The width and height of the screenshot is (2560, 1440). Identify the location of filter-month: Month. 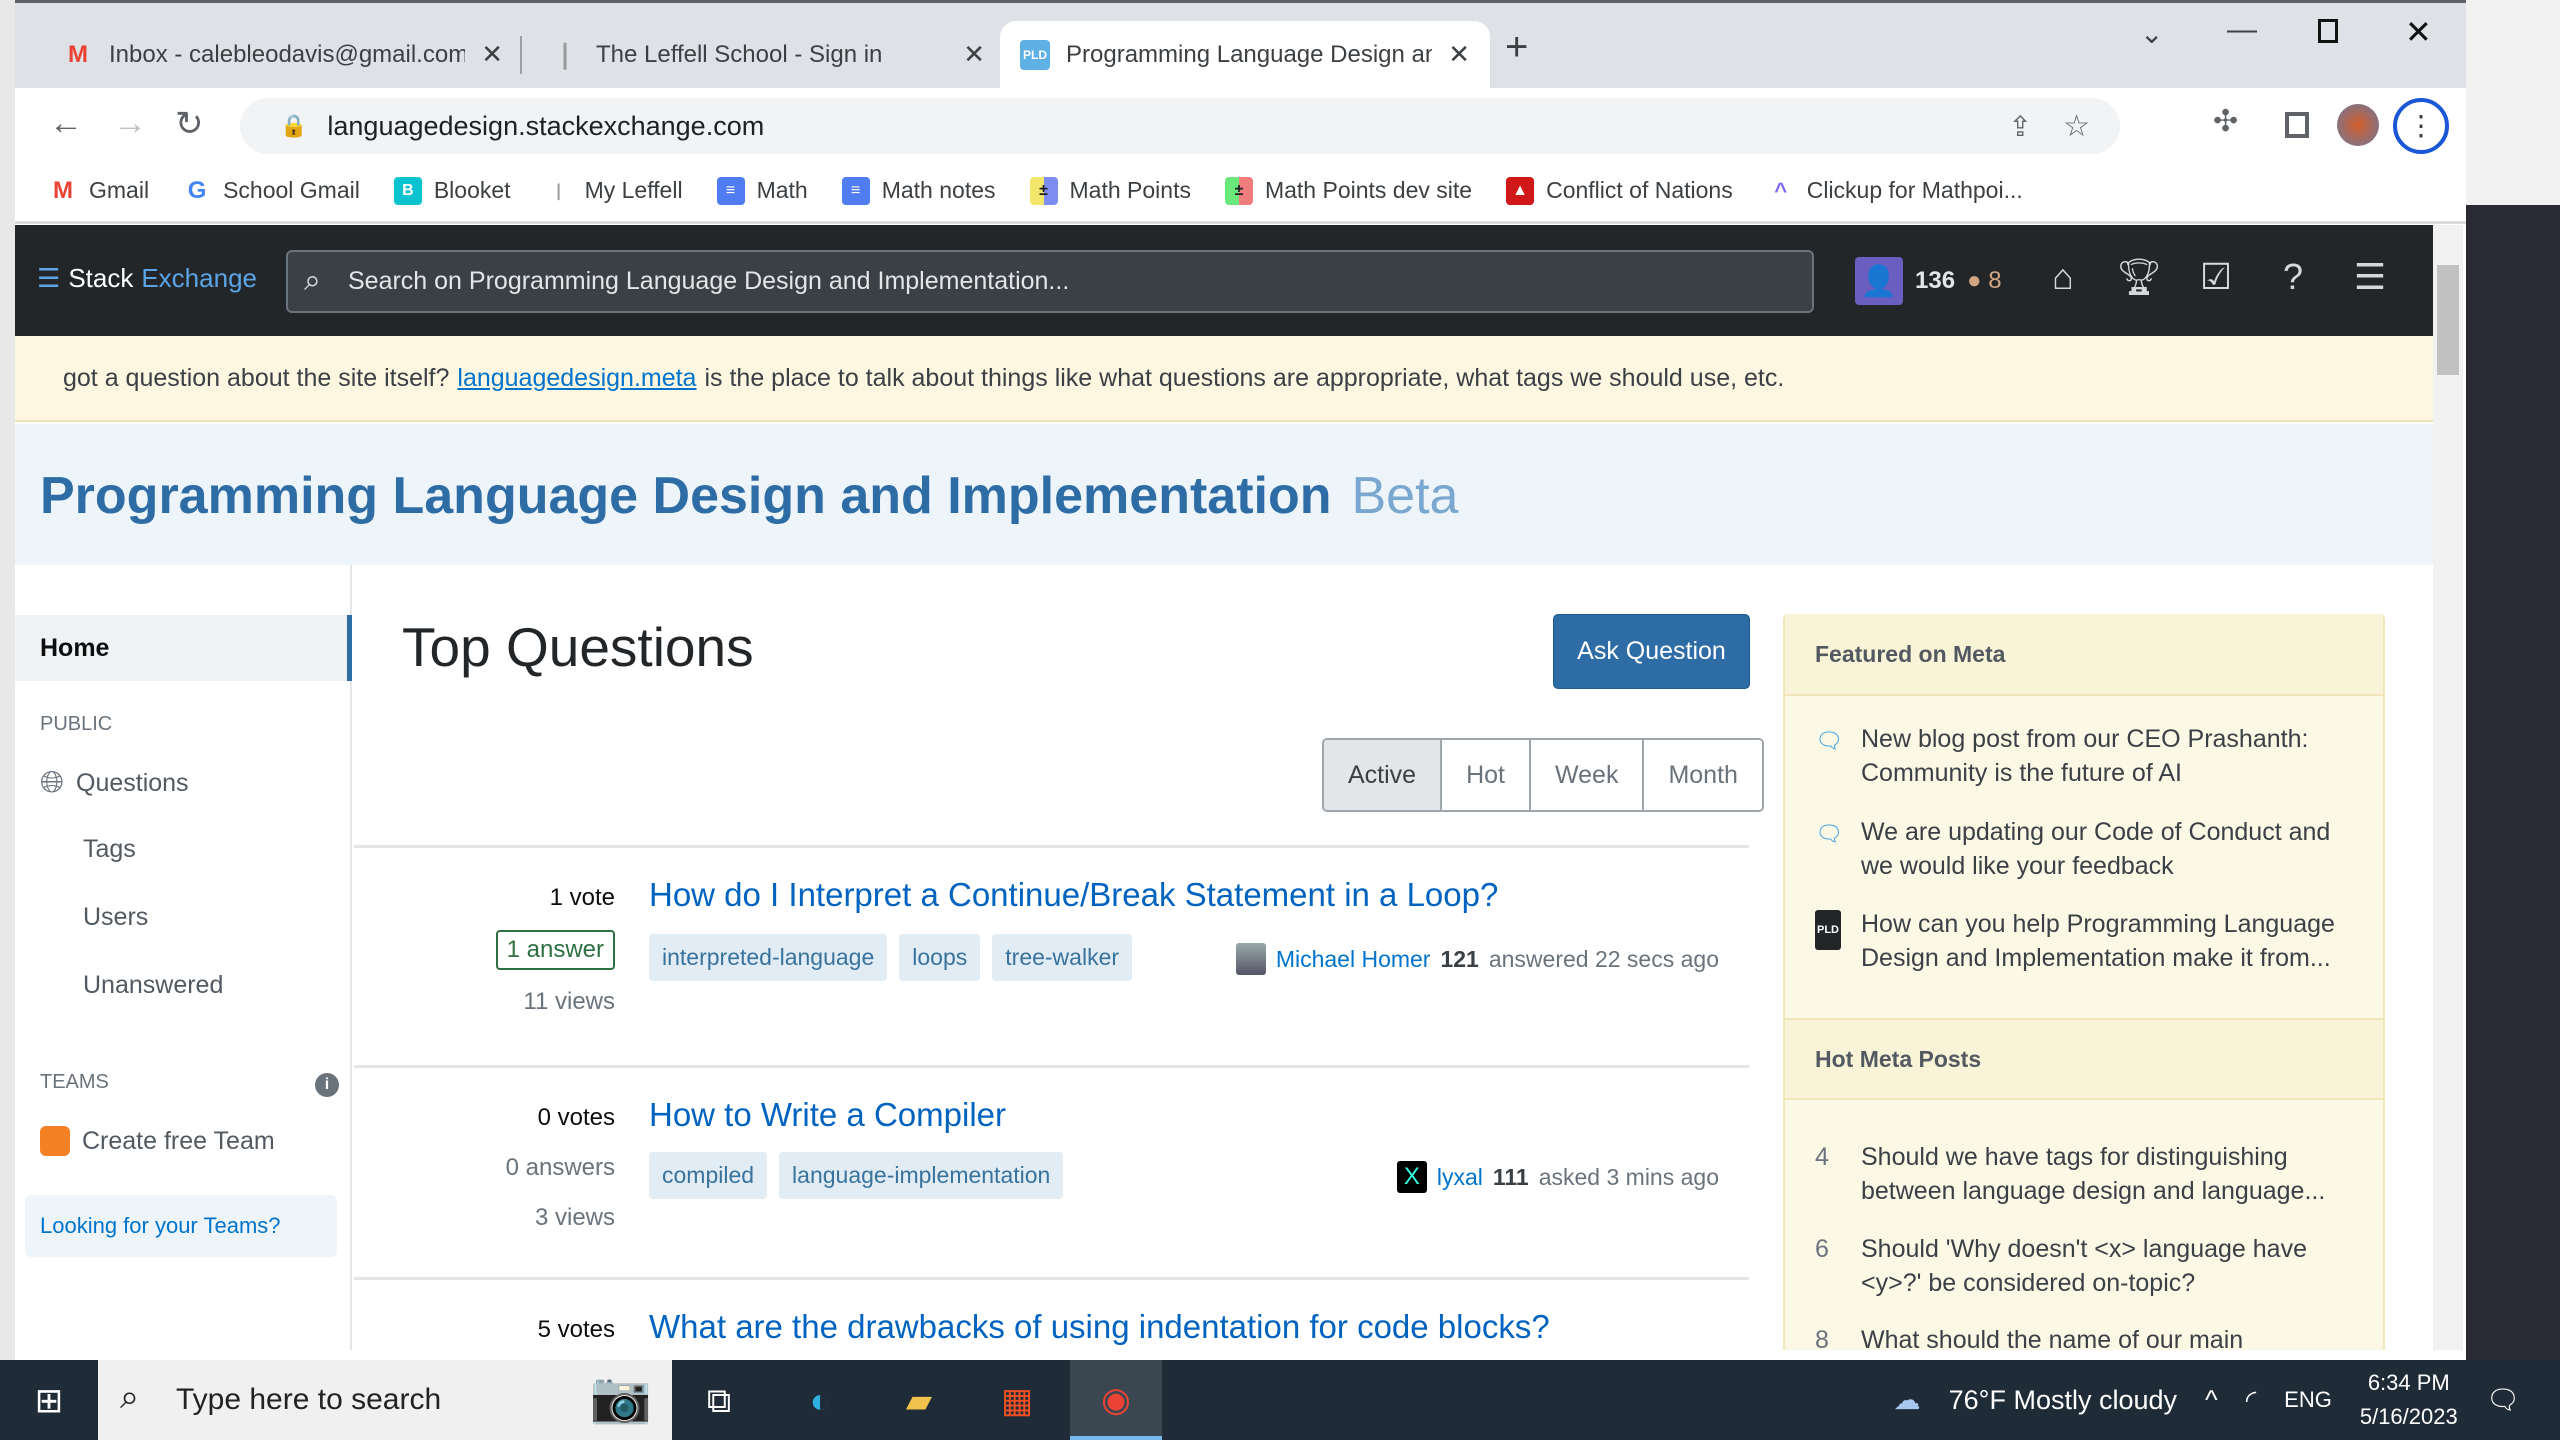
(1703, 775).